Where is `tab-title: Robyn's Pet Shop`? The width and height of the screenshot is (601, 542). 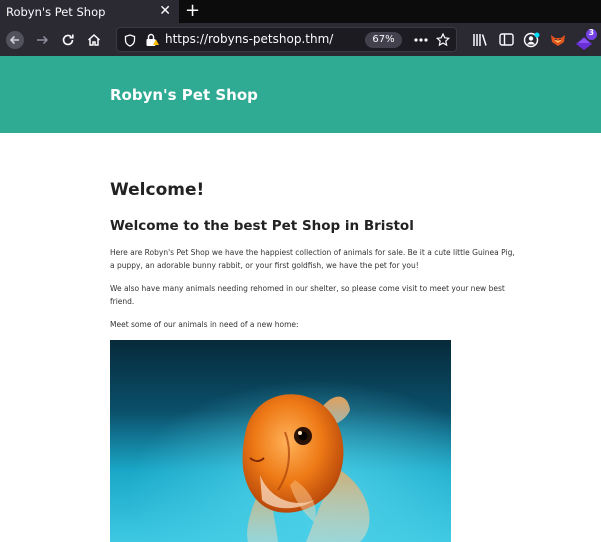
tab-title: Robyn's Pet Shop is located at coordinates (56, 11).